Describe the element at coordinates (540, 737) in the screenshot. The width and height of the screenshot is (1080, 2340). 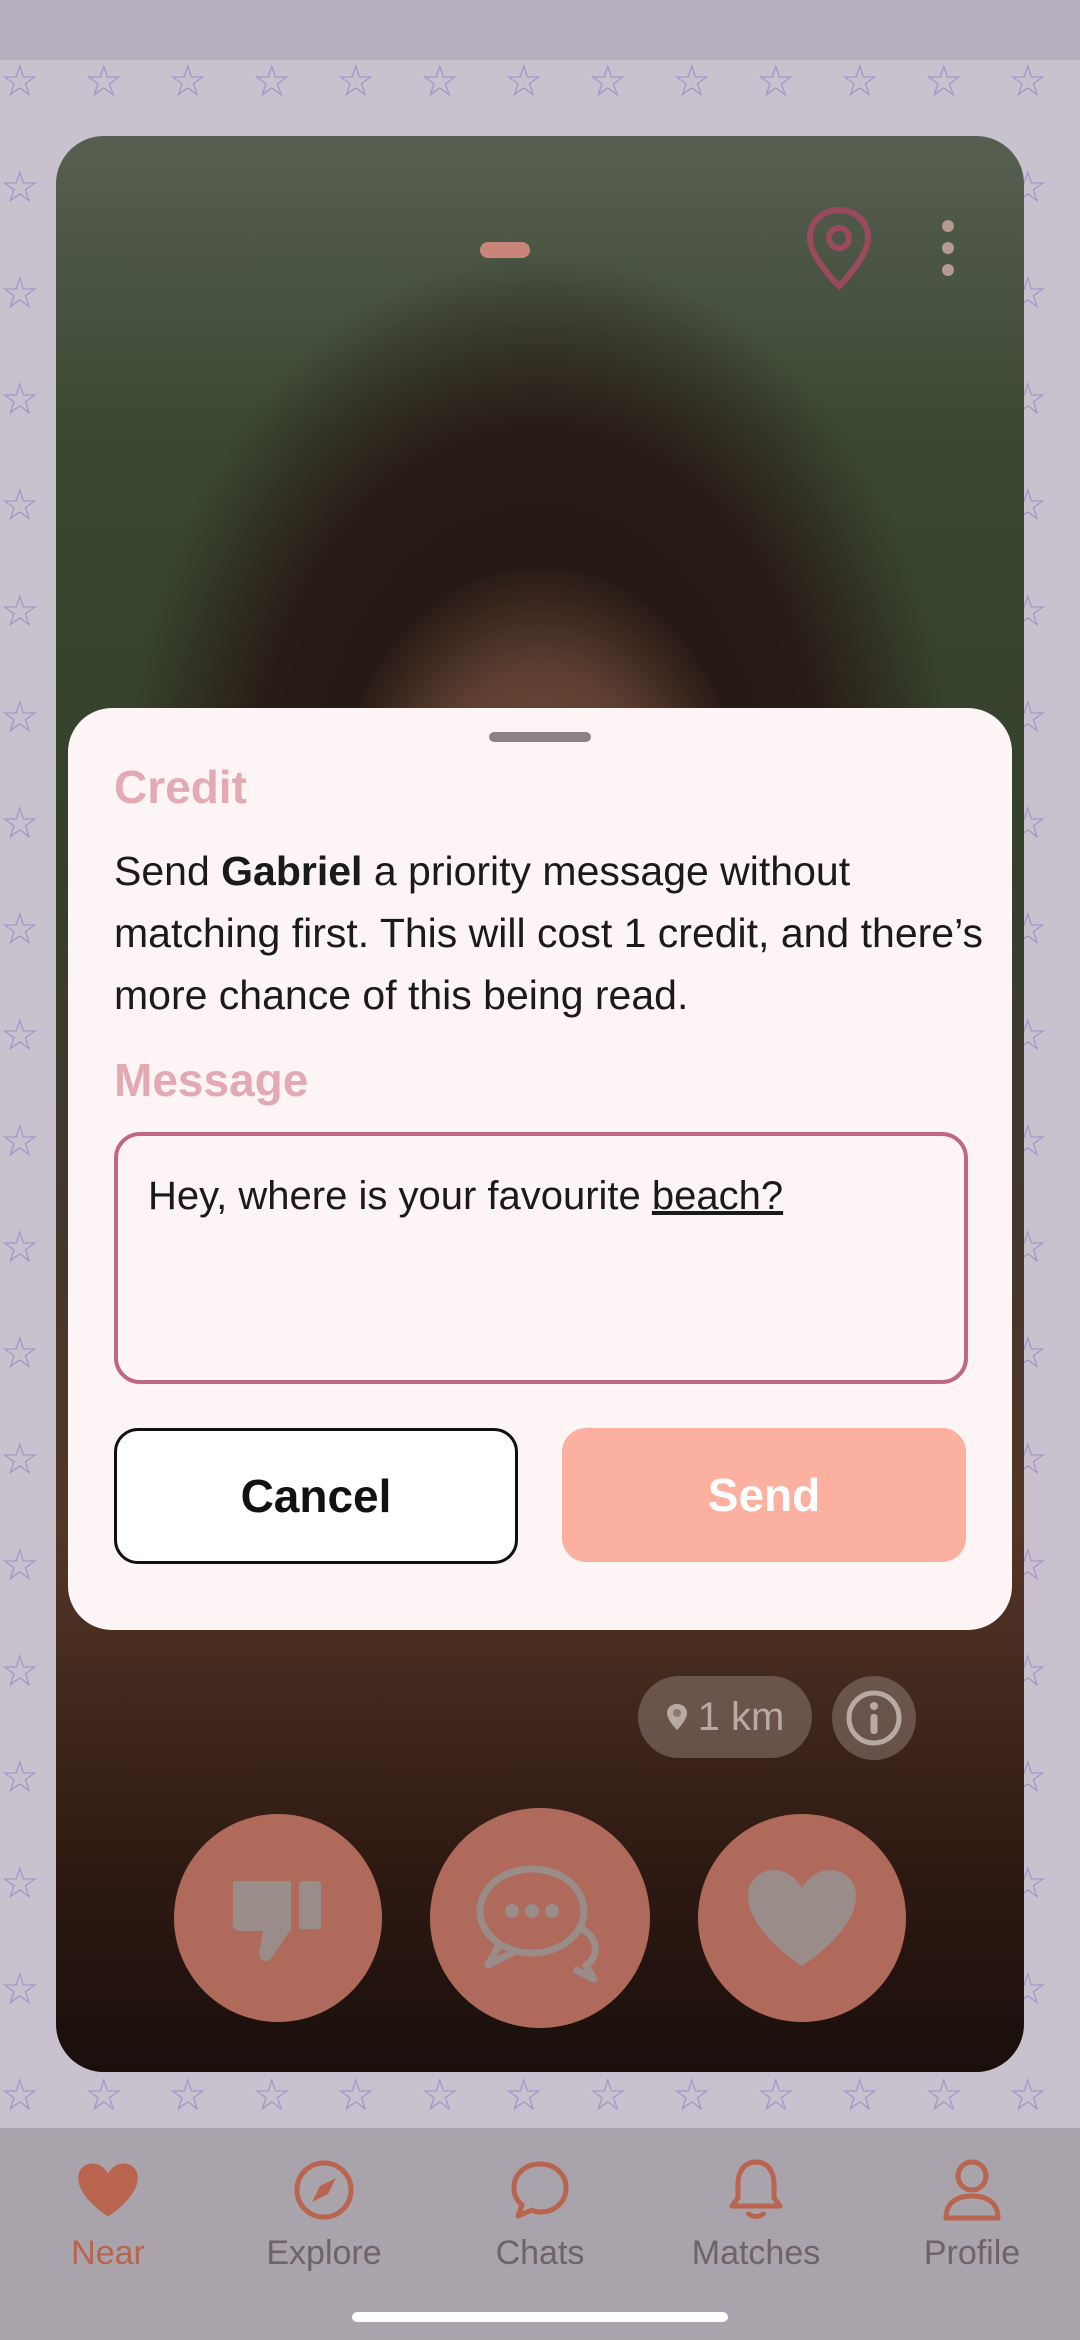
I see `sheet-drag-handle` at that location.